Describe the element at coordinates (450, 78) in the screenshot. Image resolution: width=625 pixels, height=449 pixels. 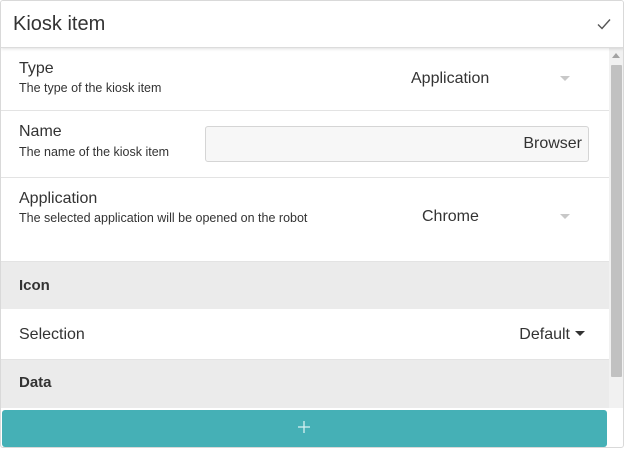
I see `type-select-value: Application` at that location.